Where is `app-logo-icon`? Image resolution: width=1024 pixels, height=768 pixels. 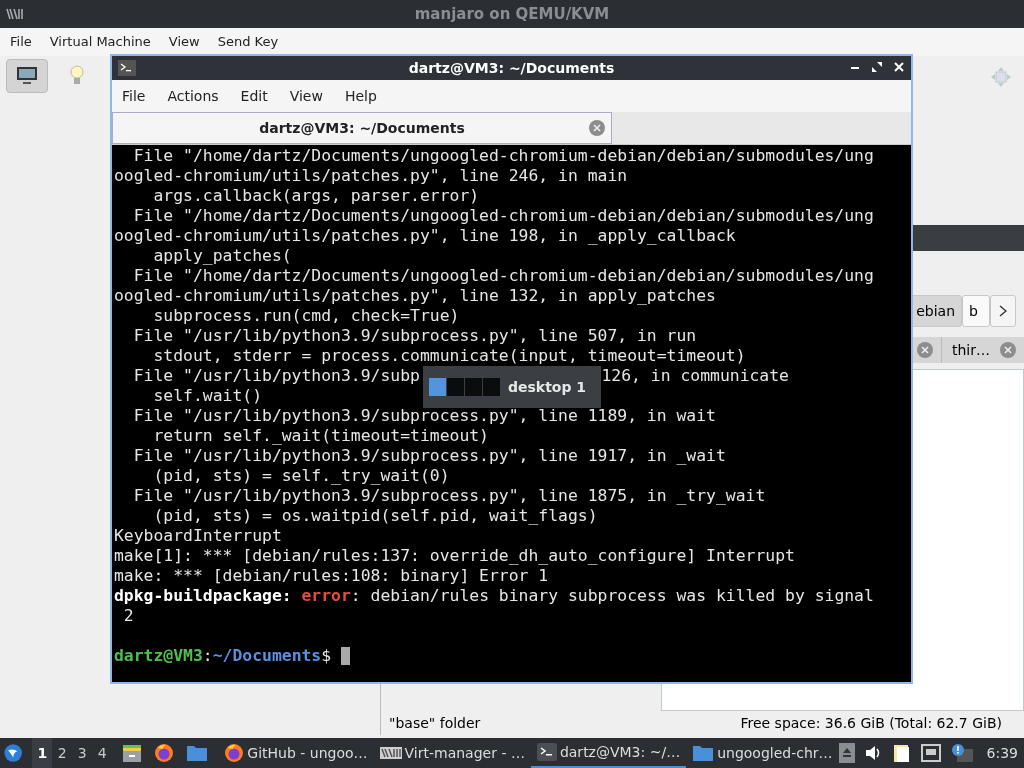 app-logo-icon is located at coordinates (15, 14).